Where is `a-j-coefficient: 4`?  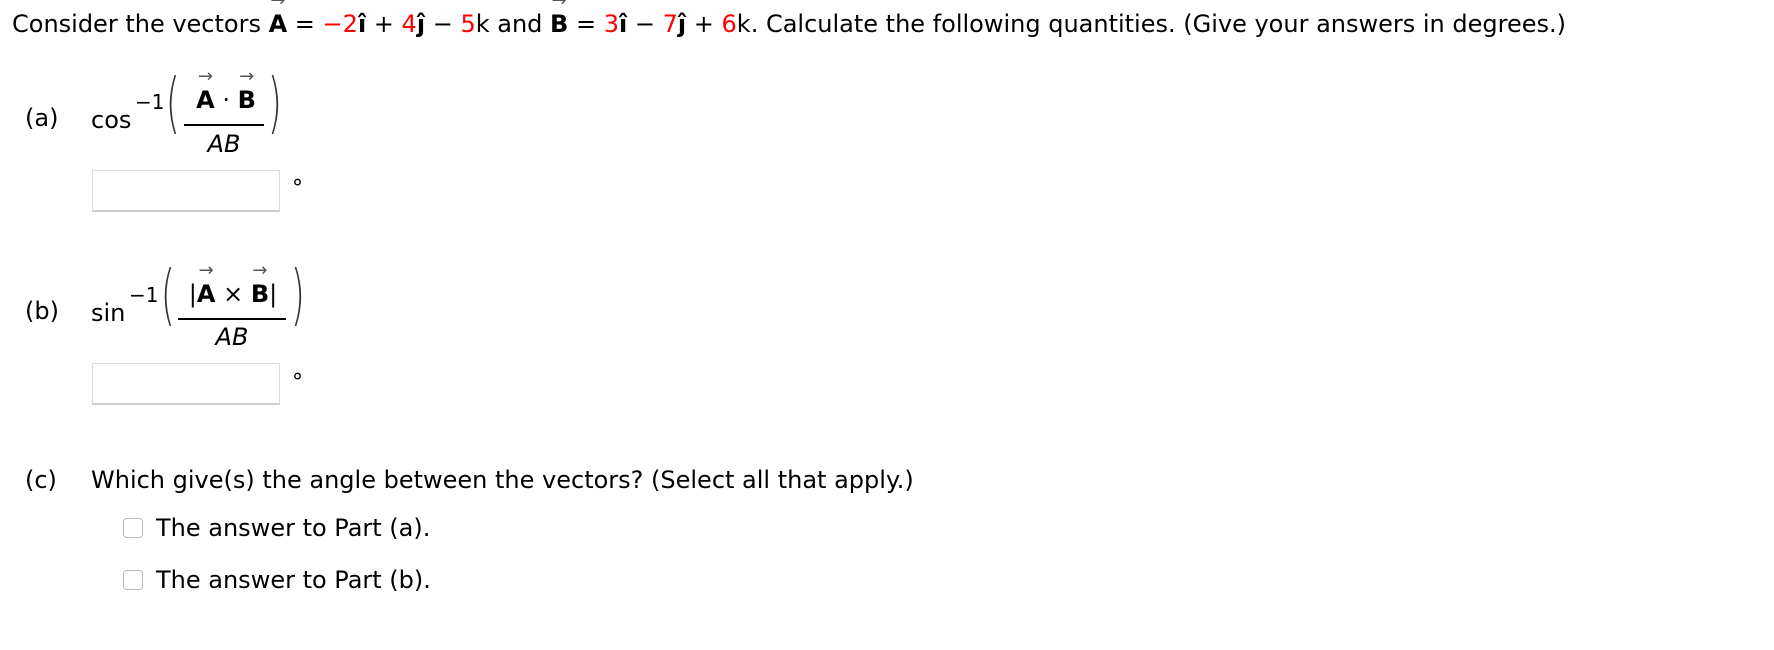
a-j-coefficient: 4 is located at coordinates (409, 24).